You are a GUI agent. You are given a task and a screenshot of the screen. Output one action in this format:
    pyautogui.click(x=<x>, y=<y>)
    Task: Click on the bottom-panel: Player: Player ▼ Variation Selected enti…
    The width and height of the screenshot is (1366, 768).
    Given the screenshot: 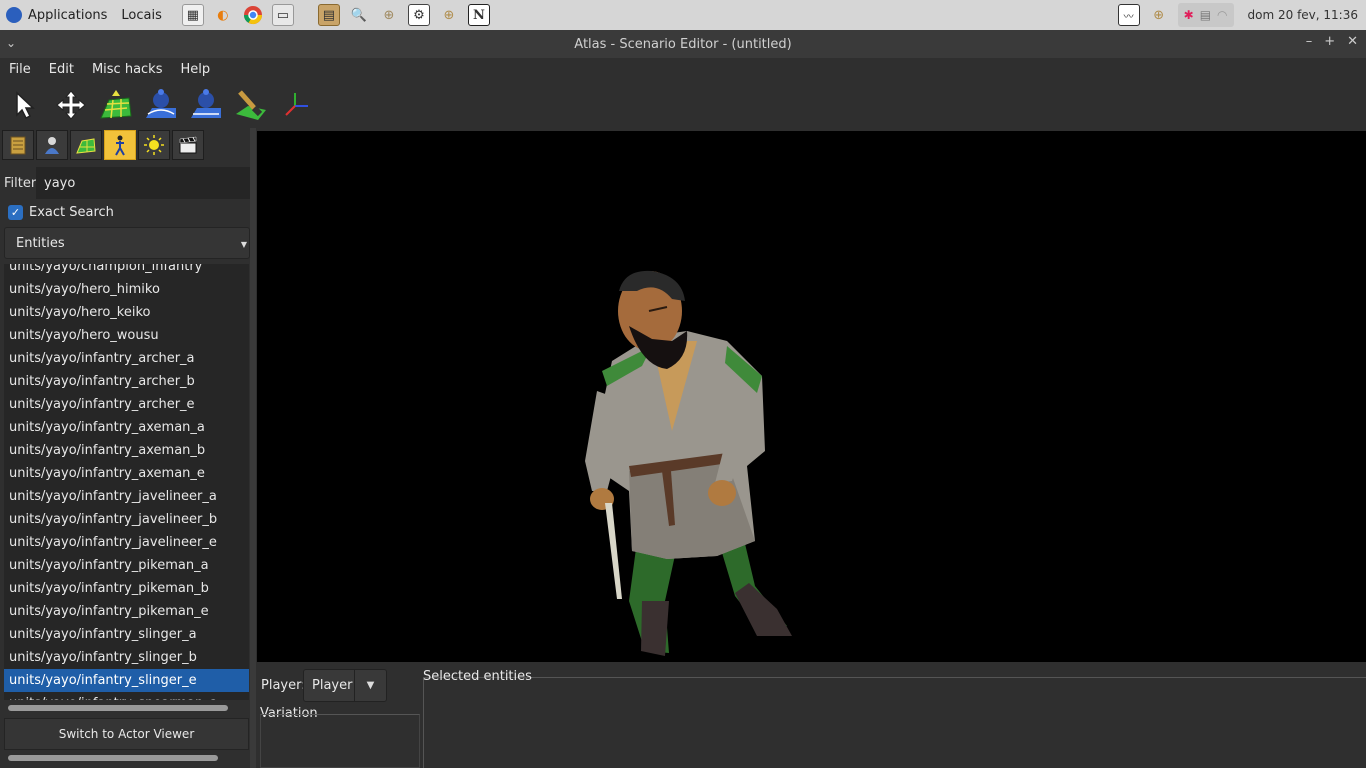 What is the action you would take?
    pyautogui.click(x=811, y=716)
    